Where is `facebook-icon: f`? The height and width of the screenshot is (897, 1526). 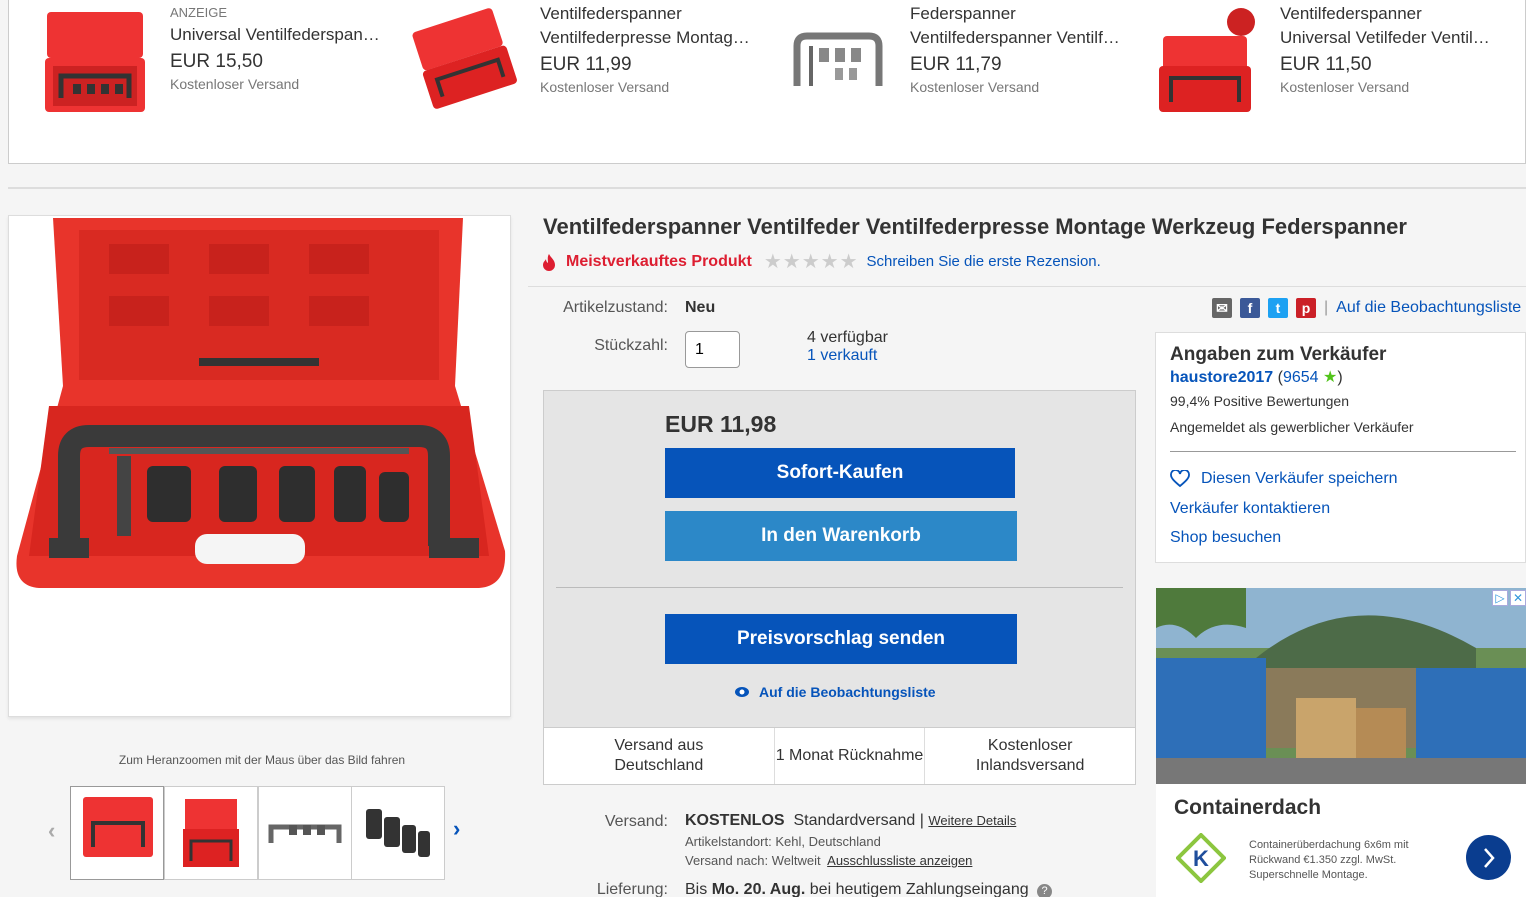 facebook-icon: f is located at coordinates (1250, 308).